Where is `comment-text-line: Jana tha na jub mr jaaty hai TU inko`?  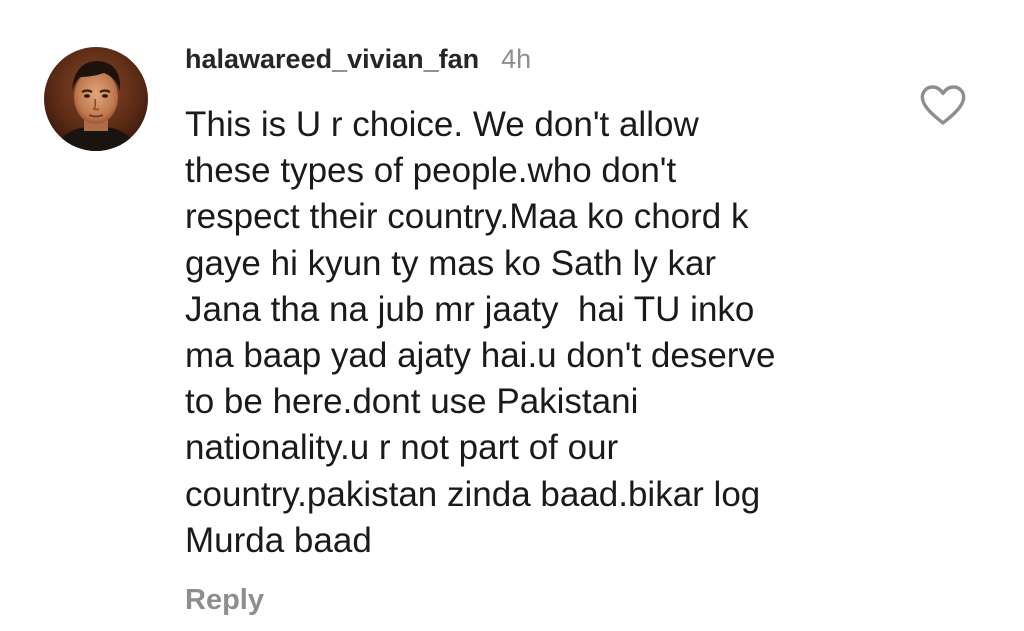 comment-text-line: Jana tha na jub mr jaaty hai TU inko is located at coordinates (470, 309).